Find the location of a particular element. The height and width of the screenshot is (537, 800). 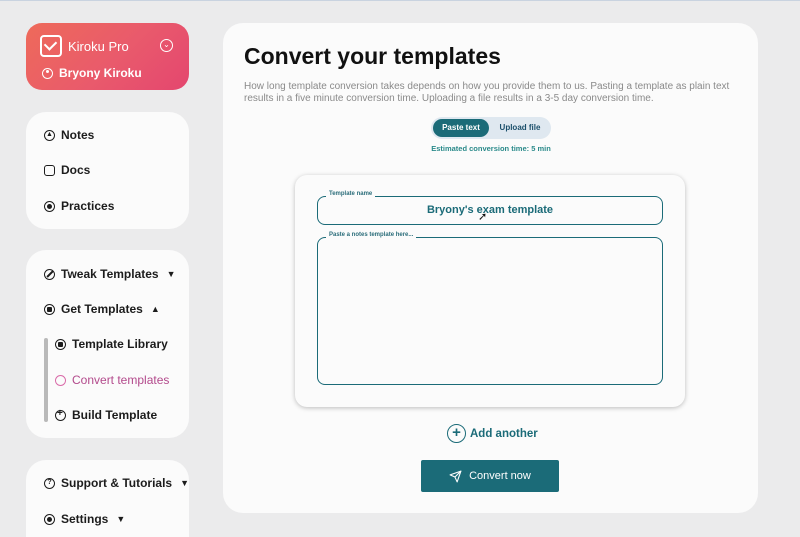

add-another-button: + Add another is located at coordinates (492, 433).